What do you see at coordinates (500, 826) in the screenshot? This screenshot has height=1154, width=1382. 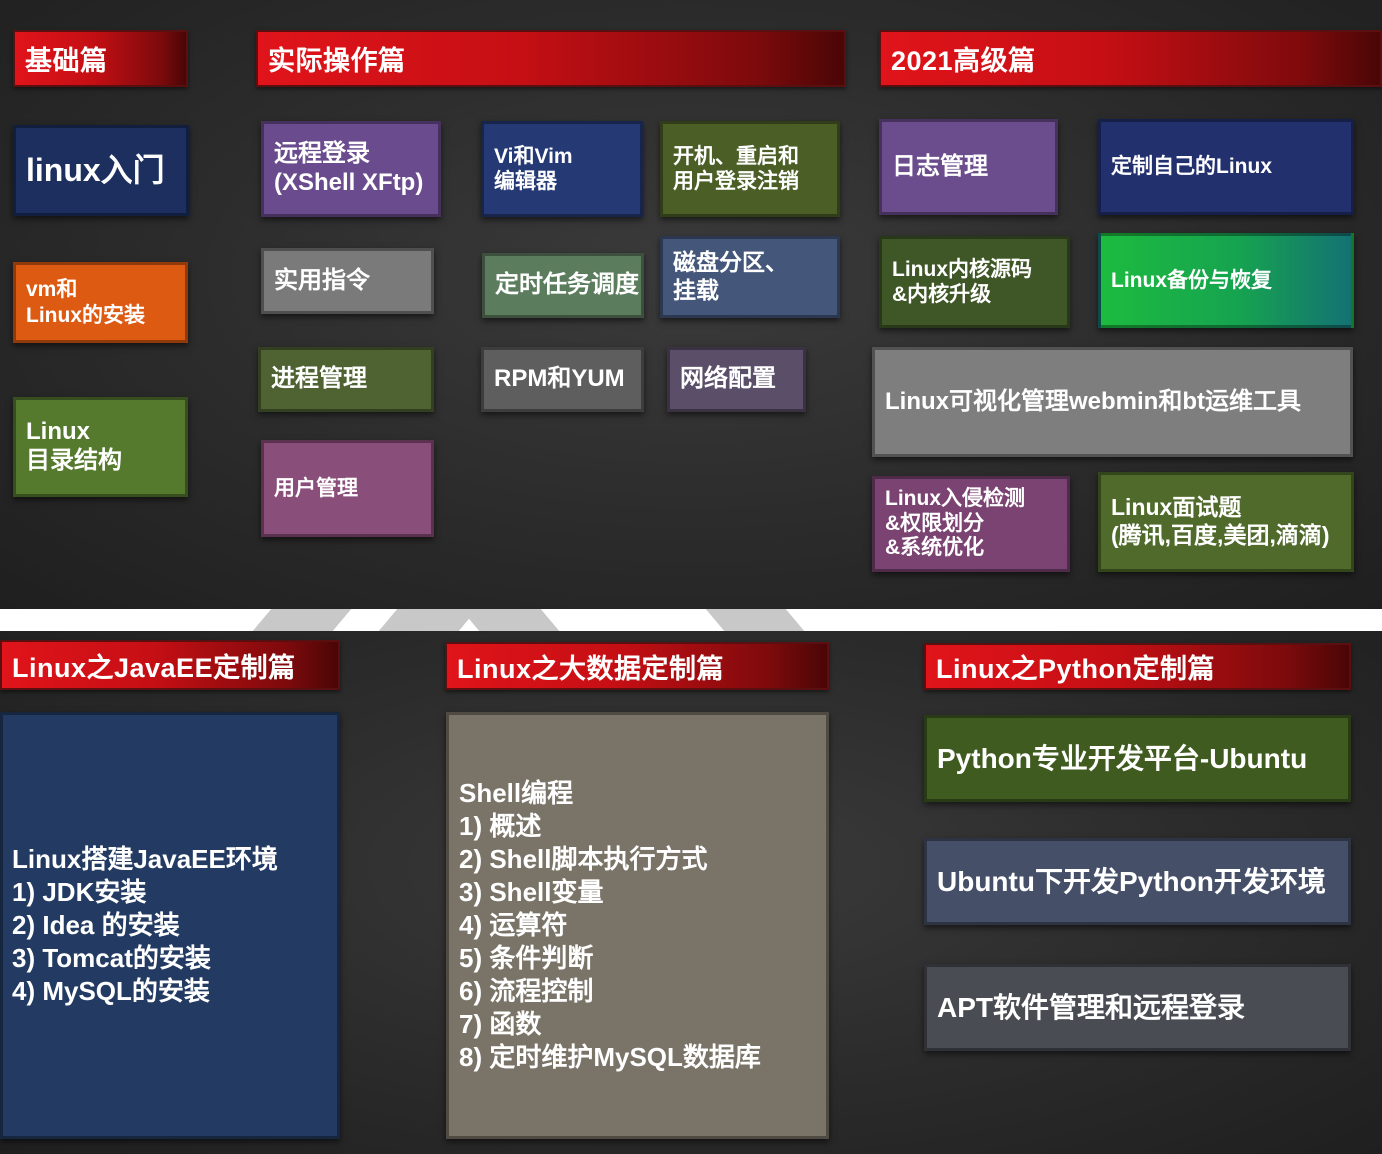 I see `bigdata-list-item: 1) 概述` at bounding box center [500, 826].